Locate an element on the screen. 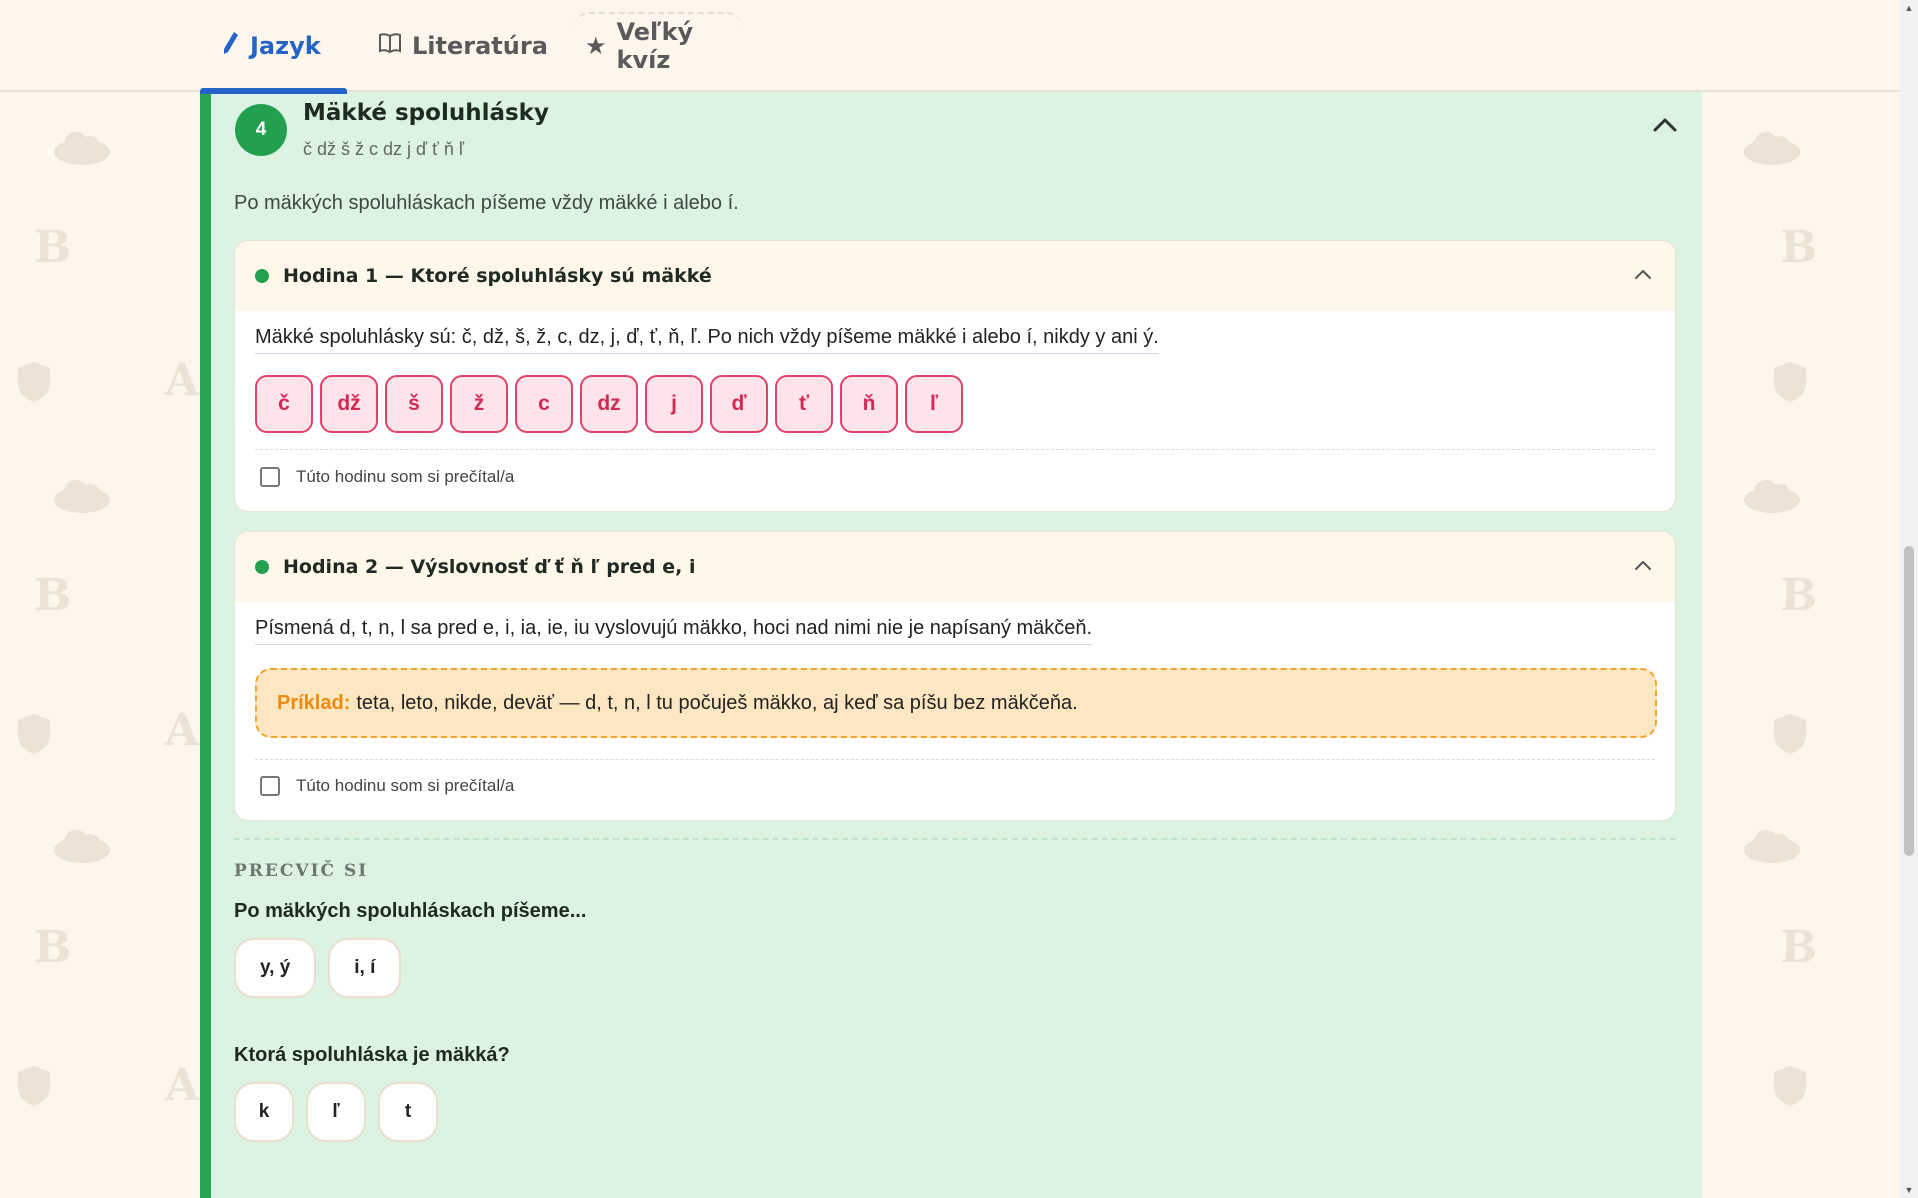  hour-title: Hodina 2 — Výslovnosť ď ť ň ľ pred e, i is located at coordinates (489, 567).